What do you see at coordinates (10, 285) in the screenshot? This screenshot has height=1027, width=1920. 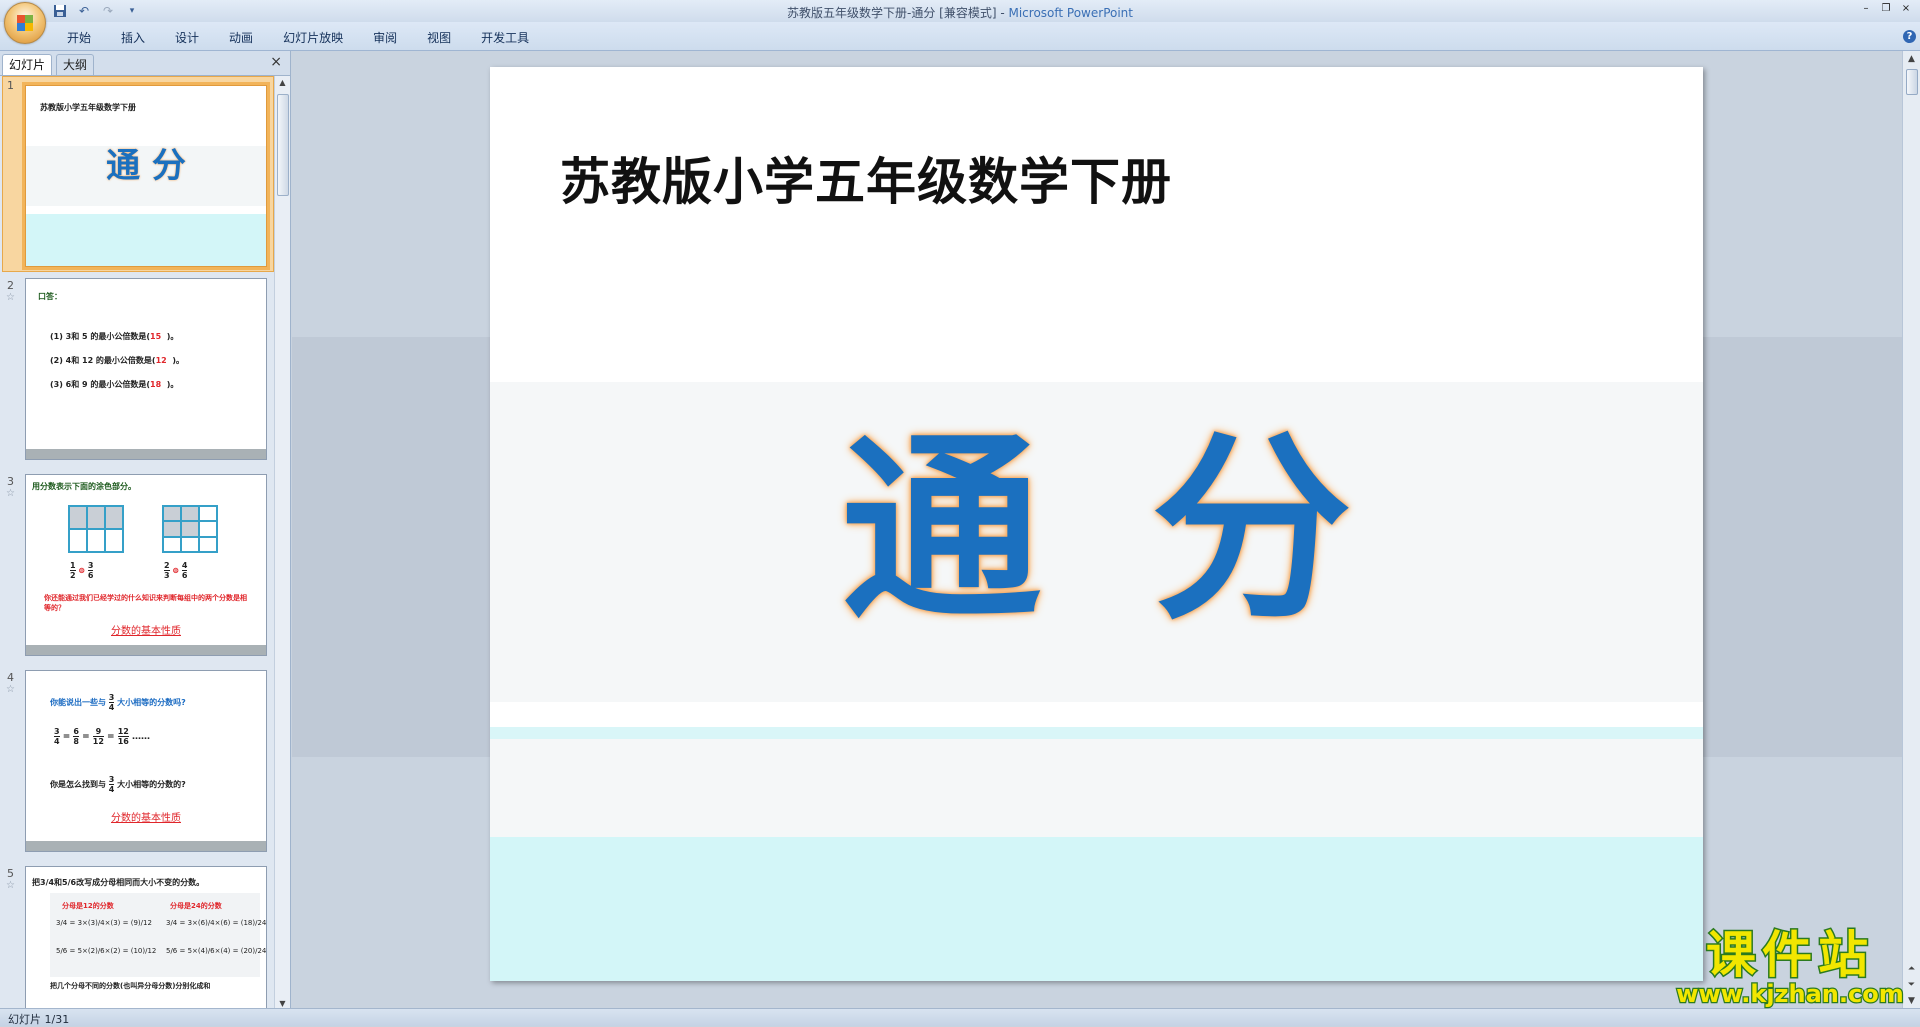 I see `thumbnail-number: 2` at bounding box center [10, 285].